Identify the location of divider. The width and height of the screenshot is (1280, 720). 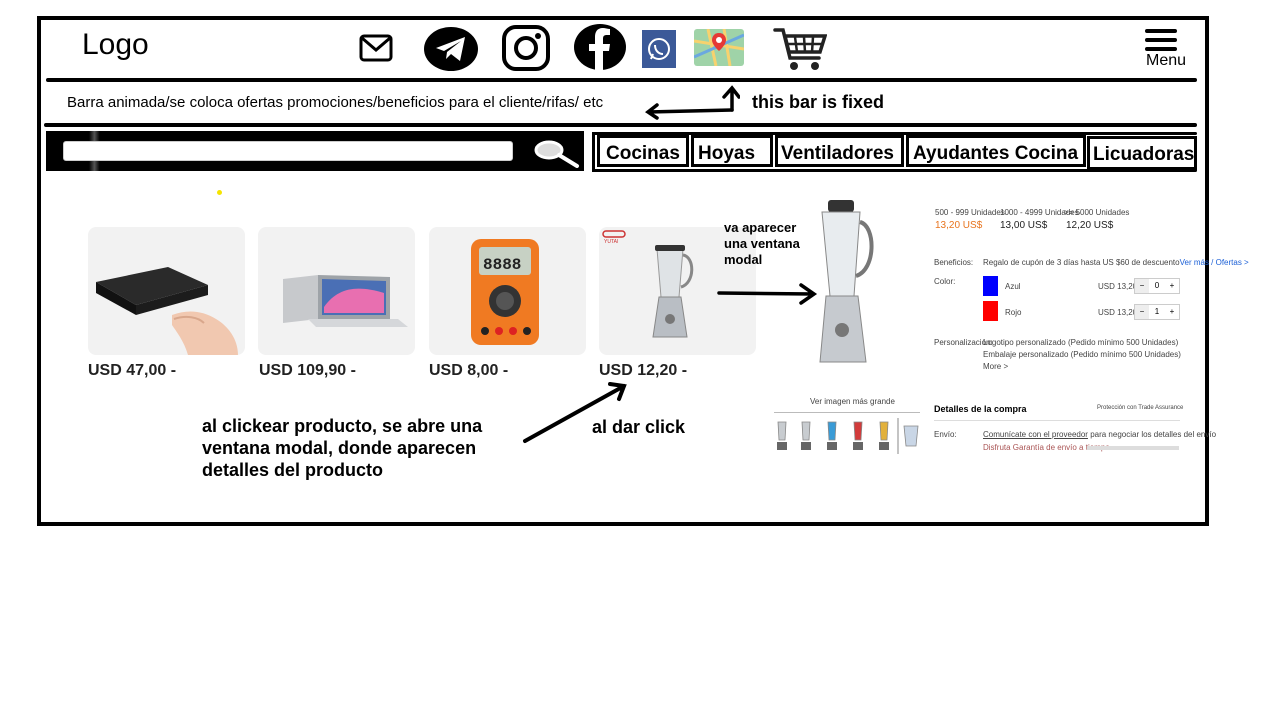
(1057, 420).